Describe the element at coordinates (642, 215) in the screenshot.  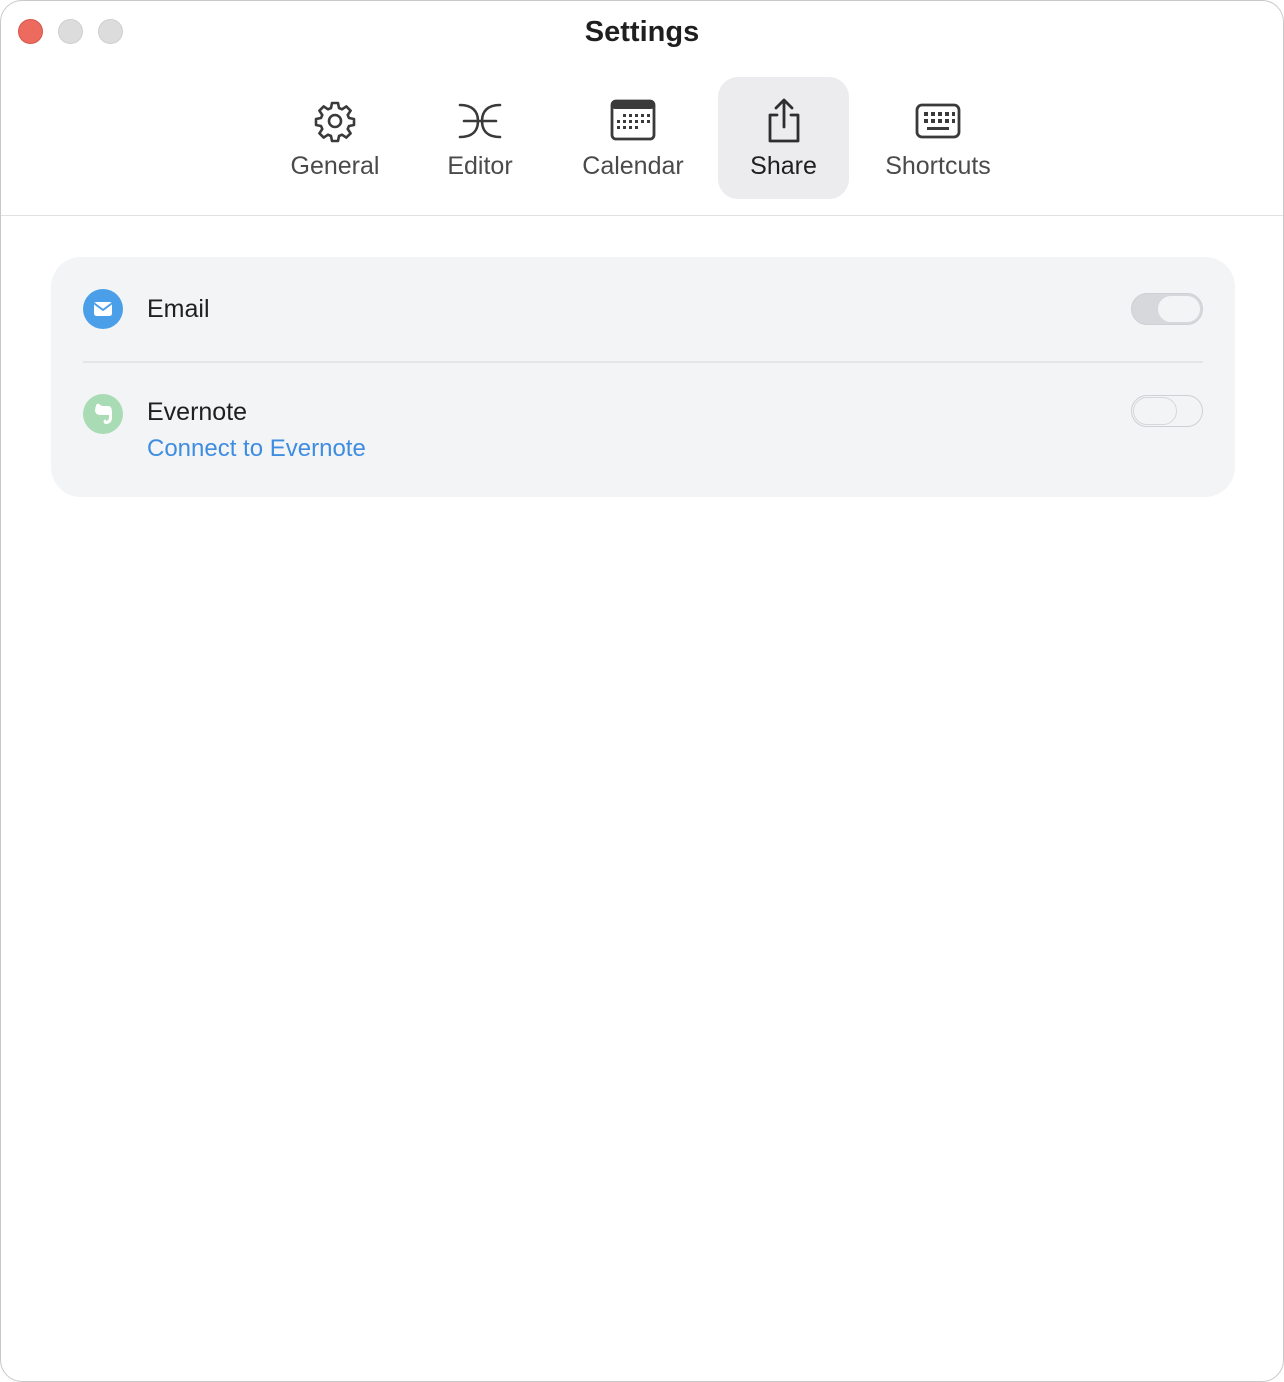
I see `toolbar-divider` at that location.